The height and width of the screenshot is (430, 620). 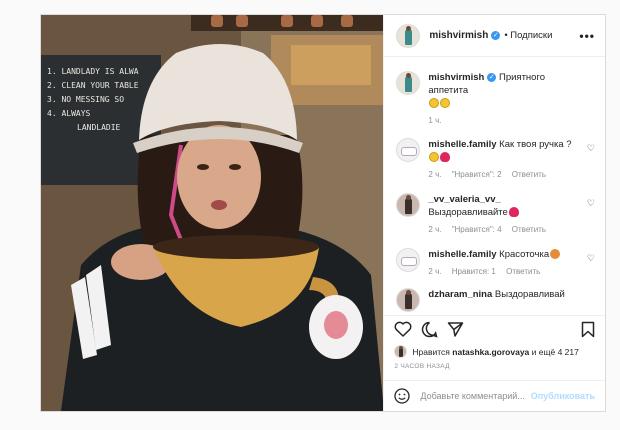 I want to click on action-bar, so click(x=494, y=328).